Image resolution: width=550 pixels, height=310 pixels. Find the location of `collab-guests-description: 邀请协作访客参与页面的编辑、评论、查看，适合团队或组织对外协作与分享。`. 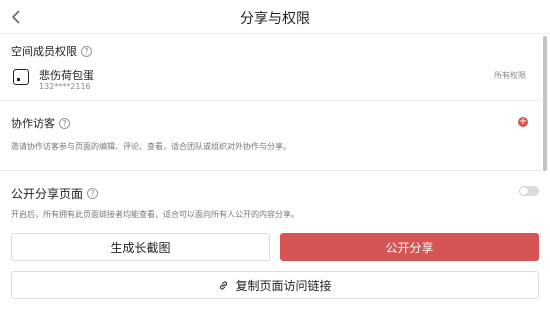

collab-guests-description: 邀请协作访客参与页面的编辑、评论、查看，适合团队或组织对外协作与分享。 is located at coordinates (151, 146).